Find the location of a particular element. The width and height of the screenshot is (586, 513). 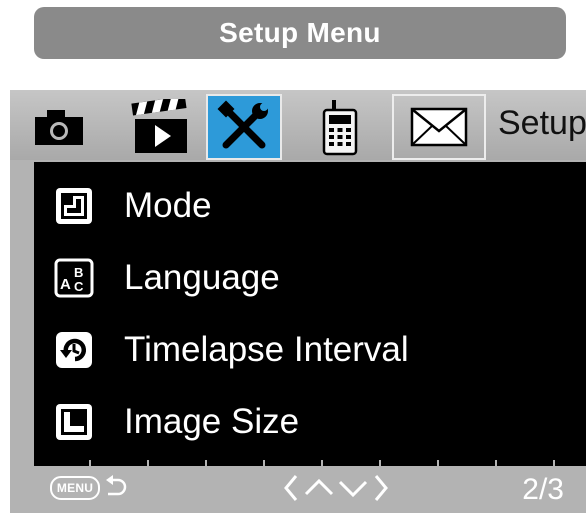

list-item-label: Image Size is located at coordinates (212, 421).